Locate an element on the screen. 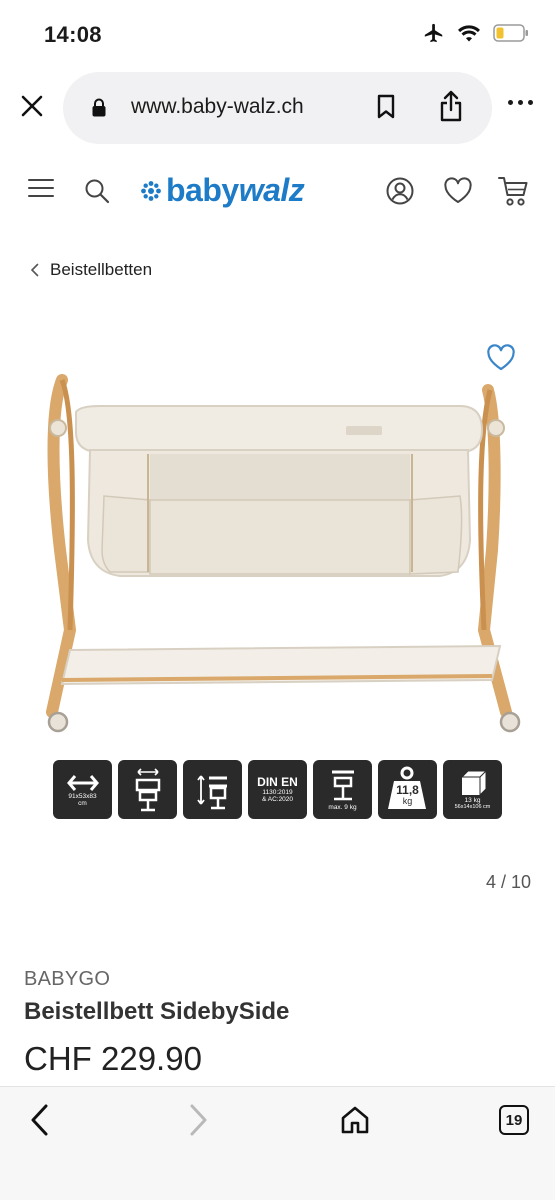 This screenshot has height=1200, width=555. home-button is located at coordinates (355, 1122).